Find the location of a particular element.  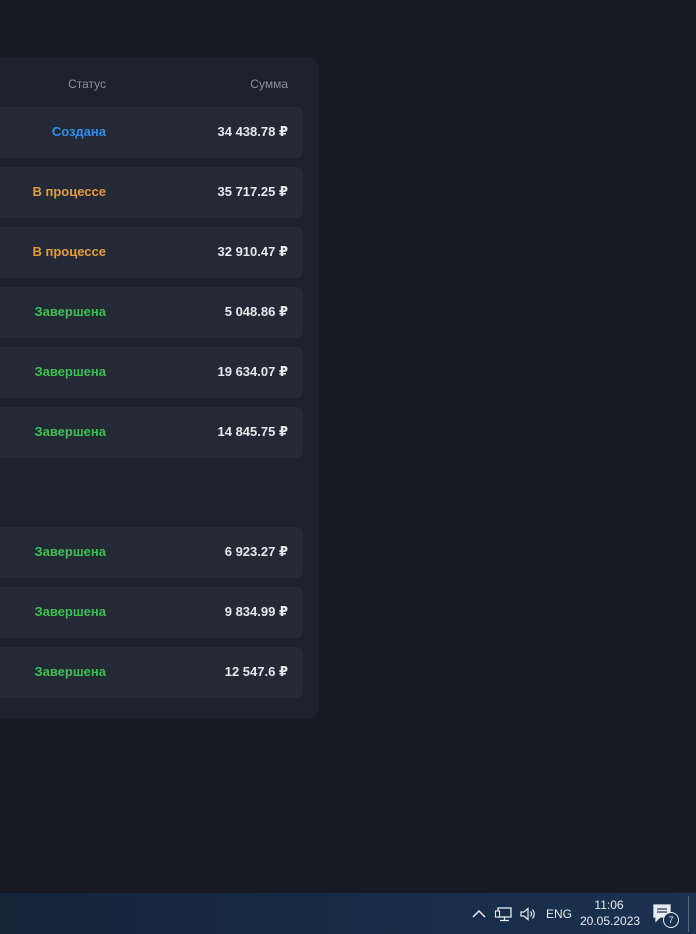

system-clock: 11:06 20.05.2023 is located at coordinates (610, 913).